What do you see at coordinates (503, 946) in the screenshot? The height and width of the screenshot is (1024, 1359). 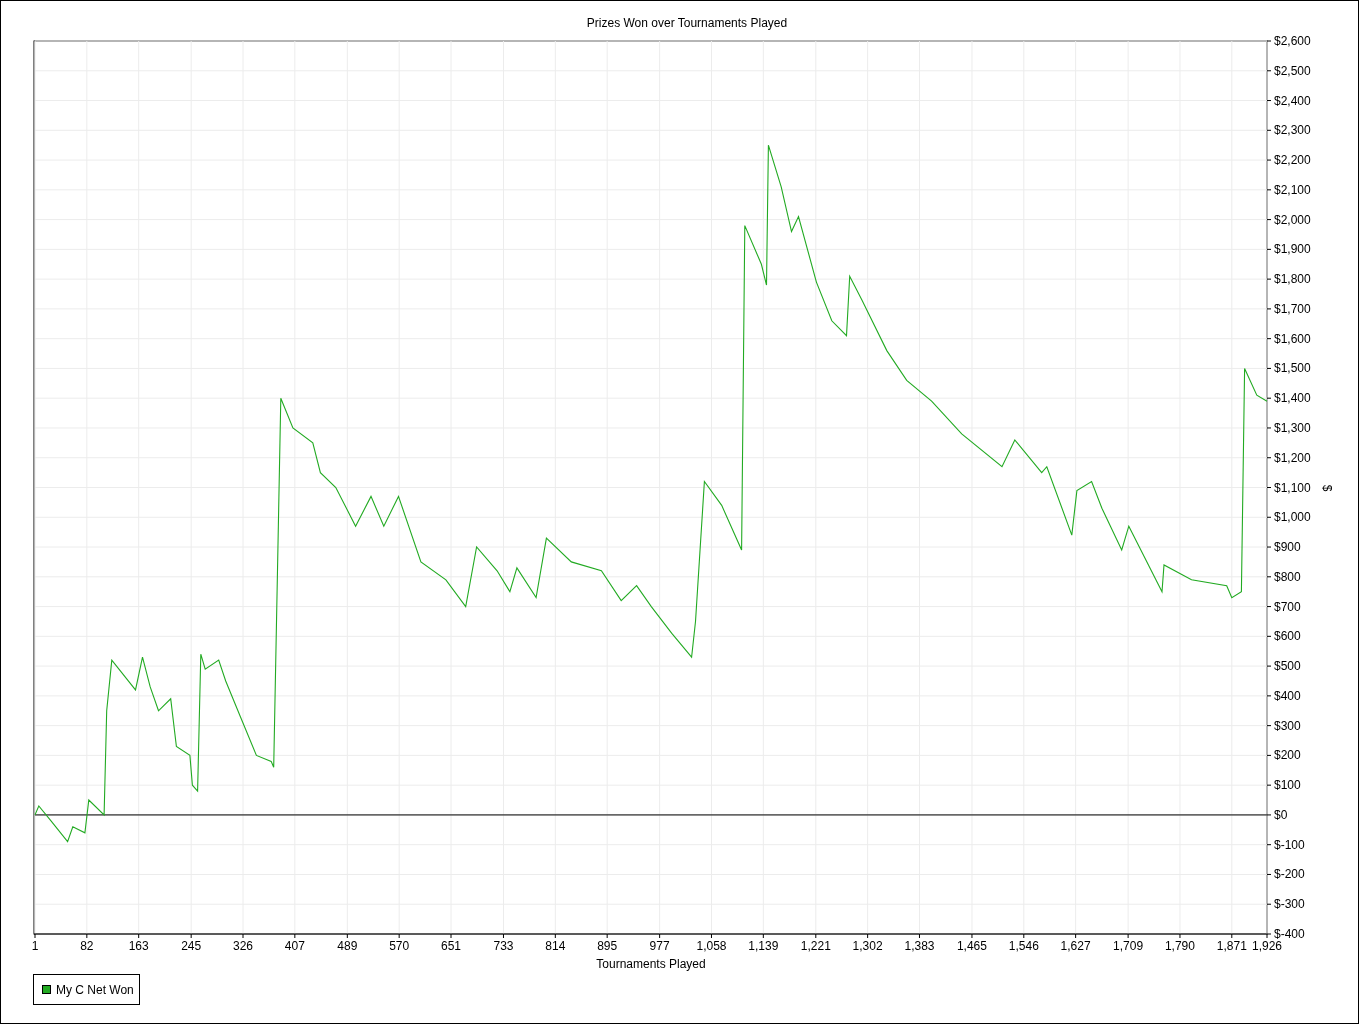 I see `x-tick-label: 733` at bounding box center [503, 946].